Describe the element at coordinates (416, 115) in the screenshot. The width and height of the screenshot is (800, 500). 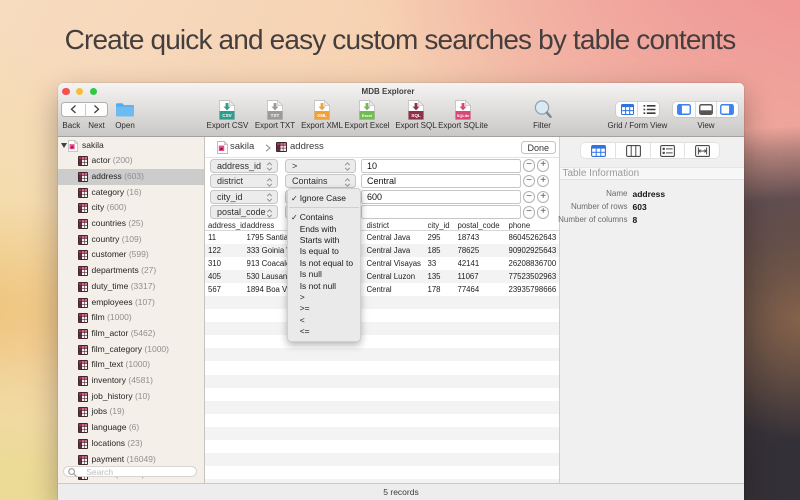
I see `svg-text: SQL` at that location.